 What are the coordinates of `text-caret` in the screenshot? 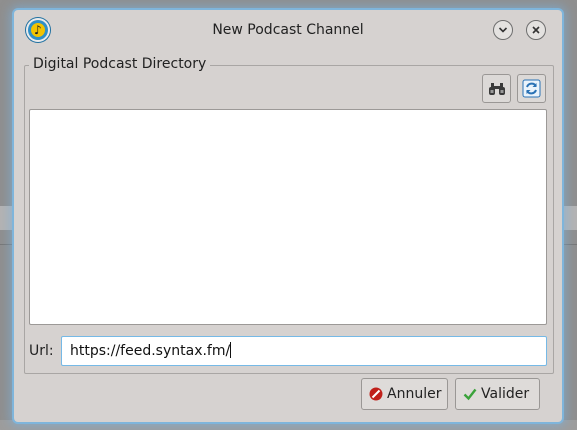 It's located at (231, 350).